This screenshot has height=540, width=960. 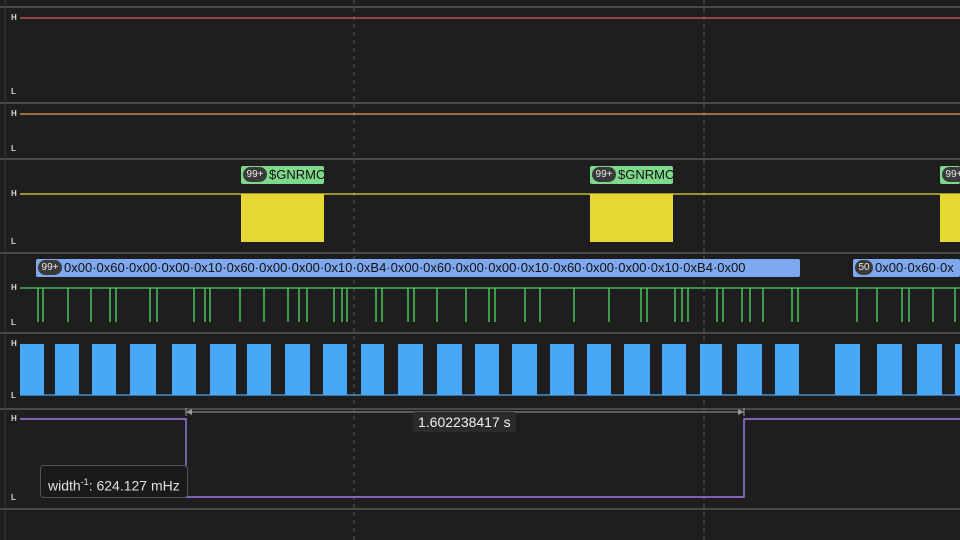 I want to click on tooltip-exponent: -1, so click(x=84, y=482).